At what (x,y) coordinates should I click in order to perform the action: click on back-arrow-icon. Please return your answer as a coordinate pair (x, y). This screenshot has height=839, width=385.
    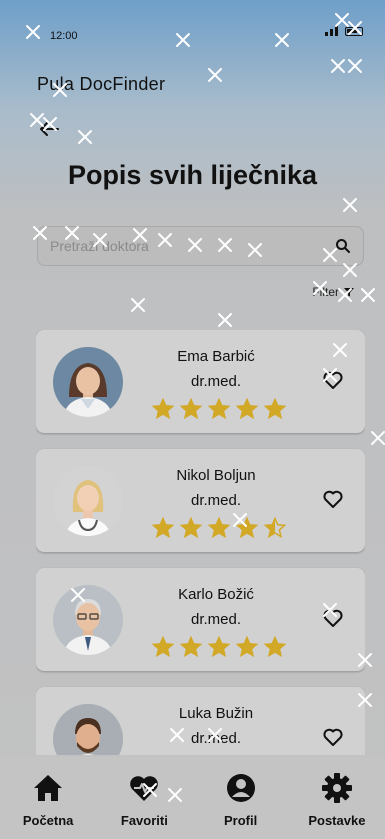
    Looking at the image, I should click on (49, 129).